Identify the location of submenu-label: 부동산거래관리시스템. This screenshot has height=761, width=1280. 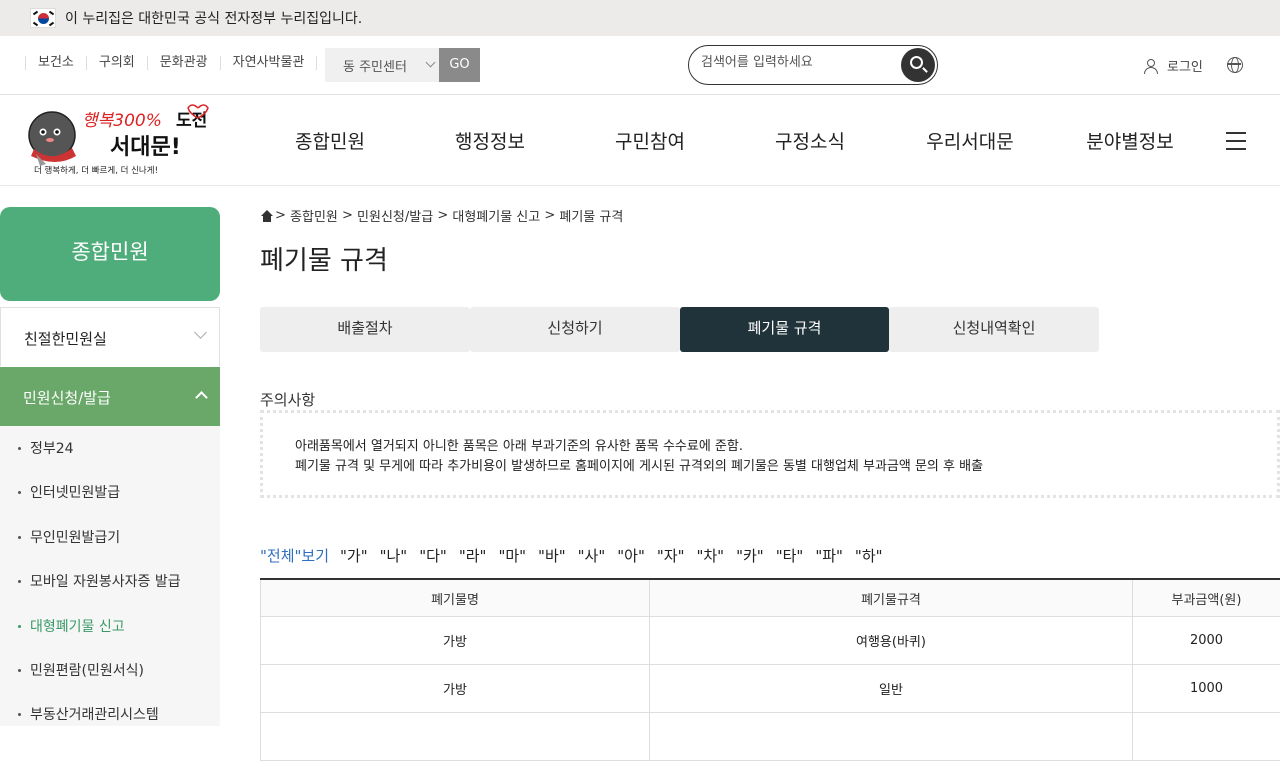
(94, 715).